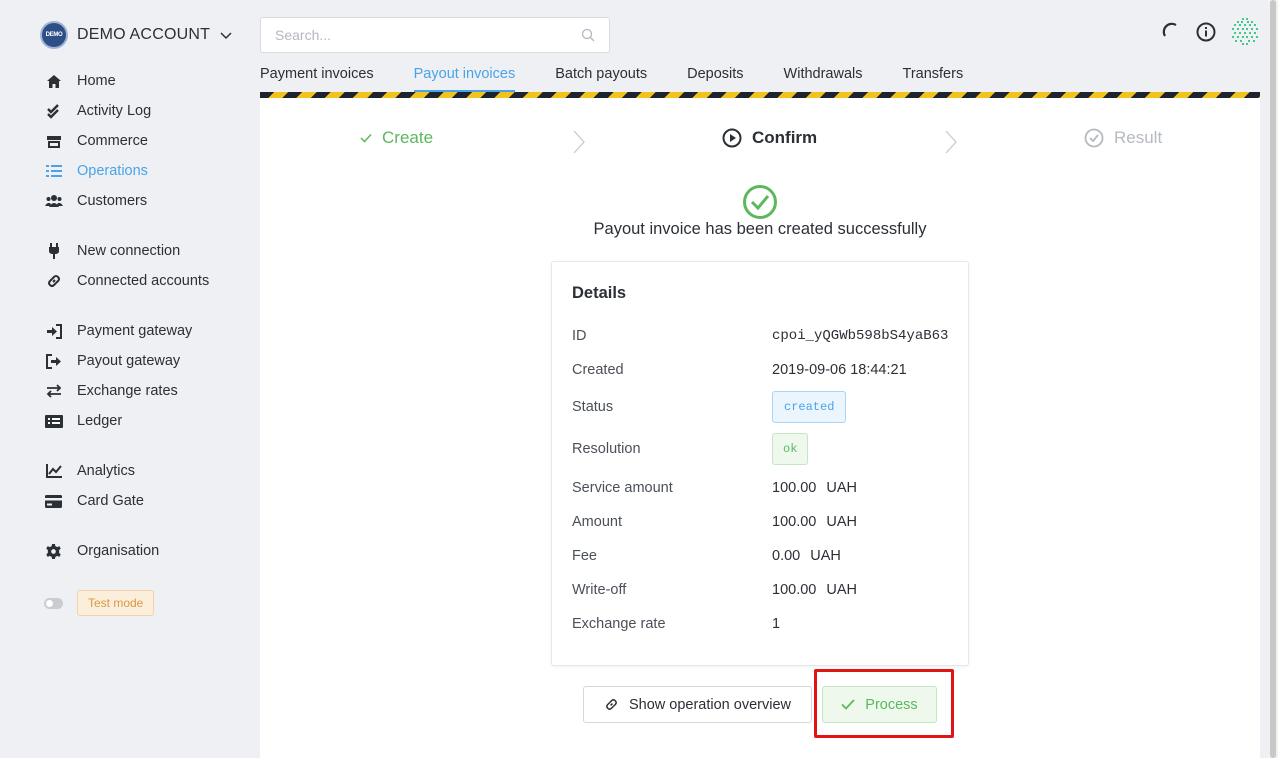 The height and width of the screenshot is (758, 1278). I want to click on test-mode-control: Test mode, so click(126, 603).